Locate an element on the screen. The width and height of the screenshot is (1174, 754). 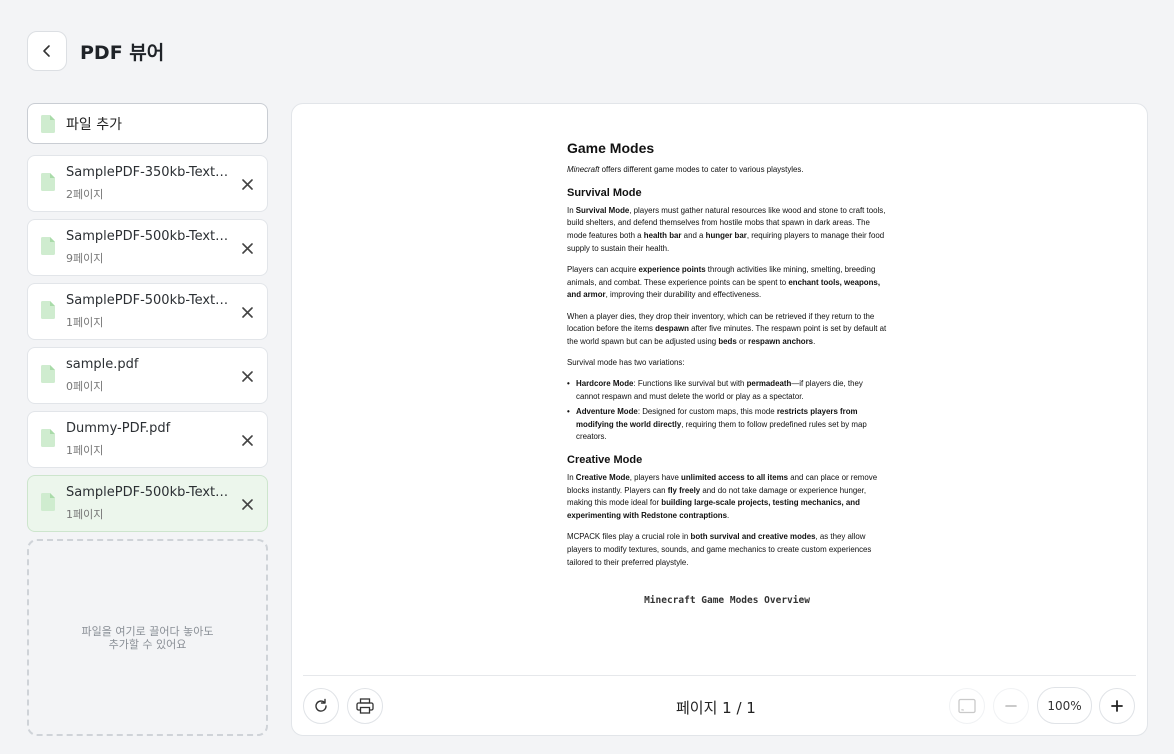
file-page-count: 9페이지 is located at coordinates (85, 258).